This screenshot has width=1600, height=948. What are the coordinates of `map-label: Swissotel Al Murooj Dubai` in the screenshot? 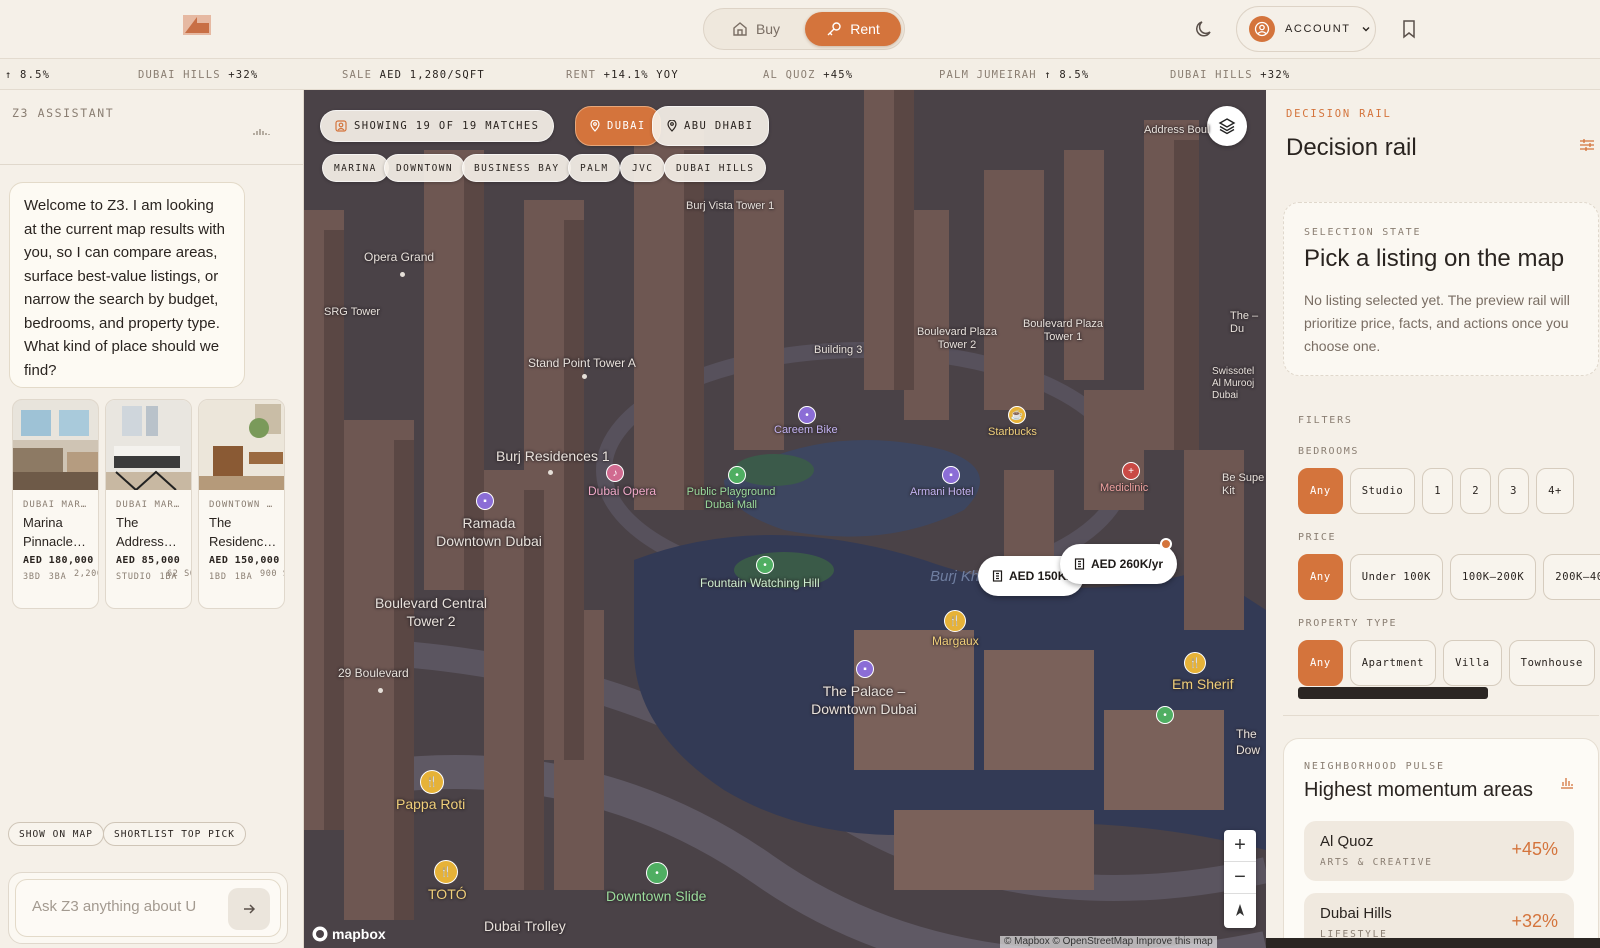 It's located at (1233, 383).